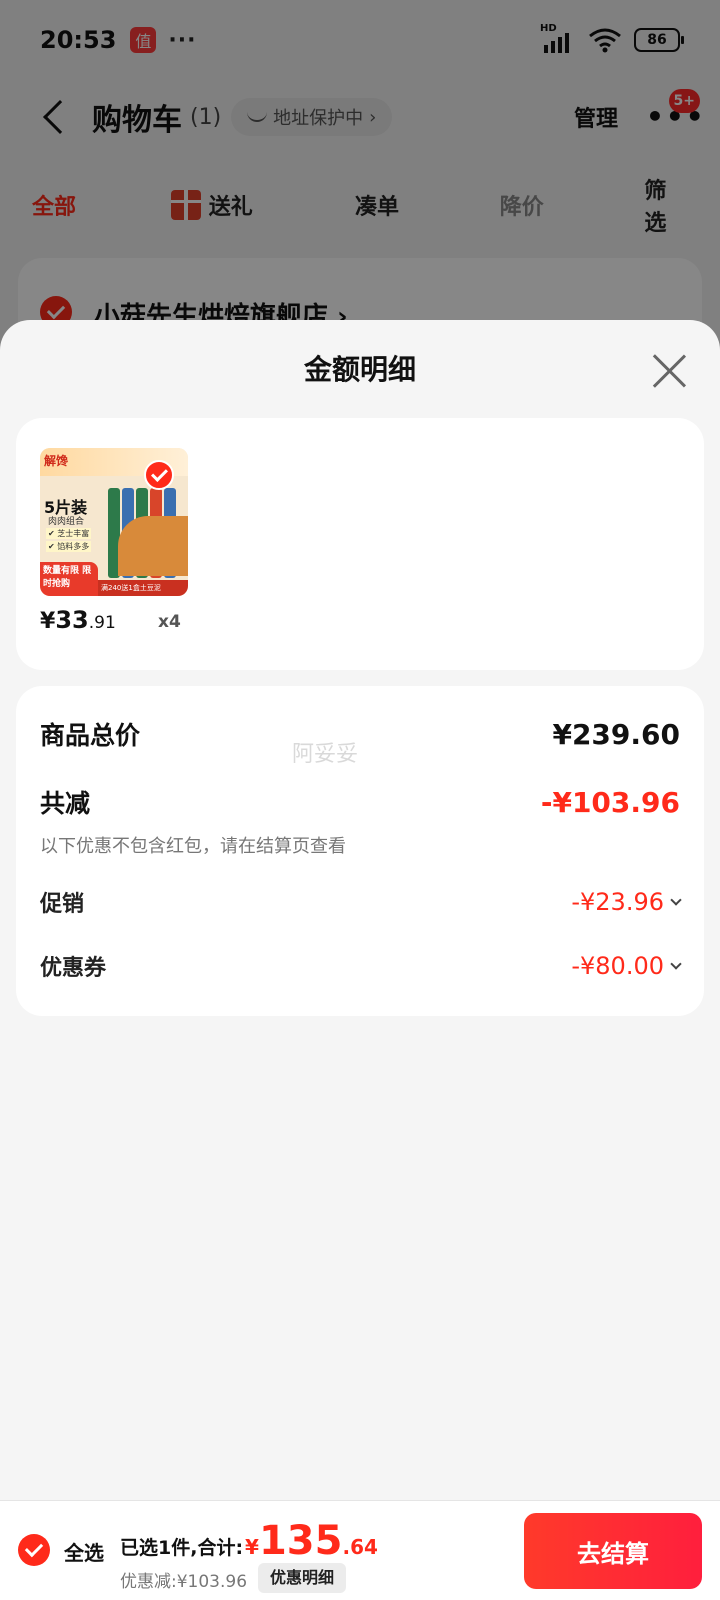 The height and width of the screenshot is (1600, 720). What do you see at coordinates (69, 579) in the screenshot?
I see `product-image-promo: 数量有限 限时抢购` at bounding box center [69, 579].